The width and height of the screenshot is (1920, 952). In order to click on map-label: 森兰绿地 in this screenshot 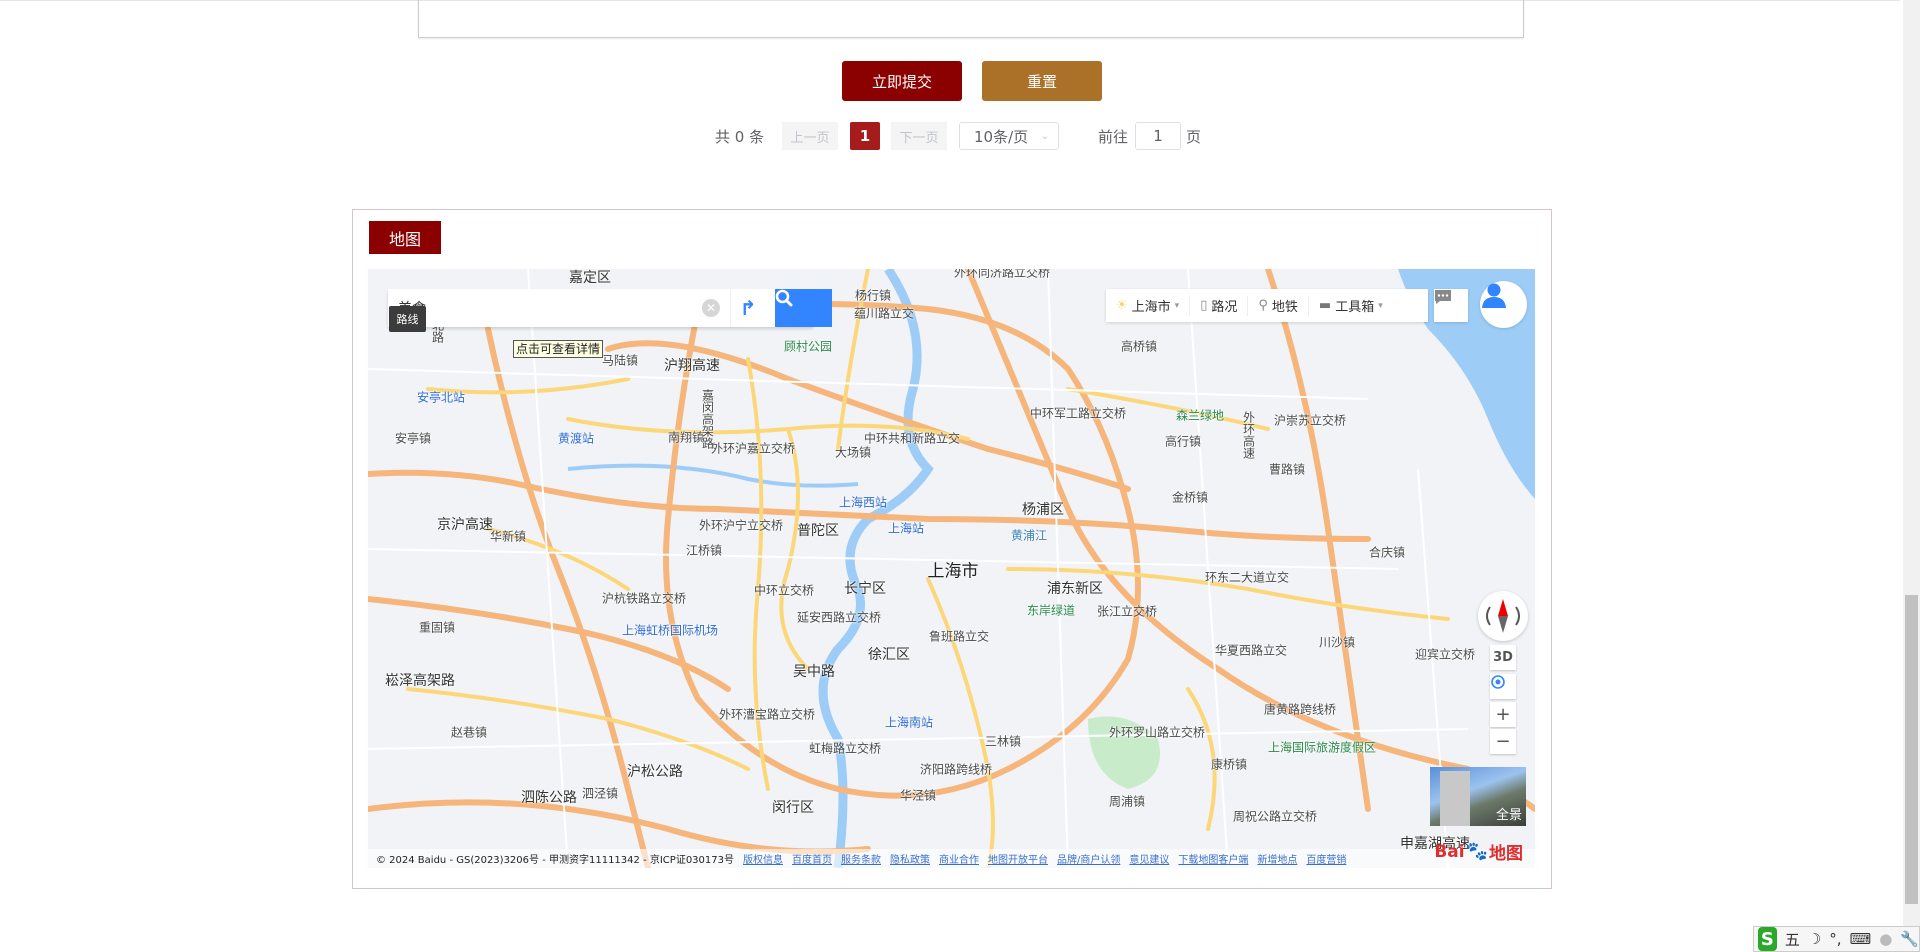, I will do `click(1200, 415)`.